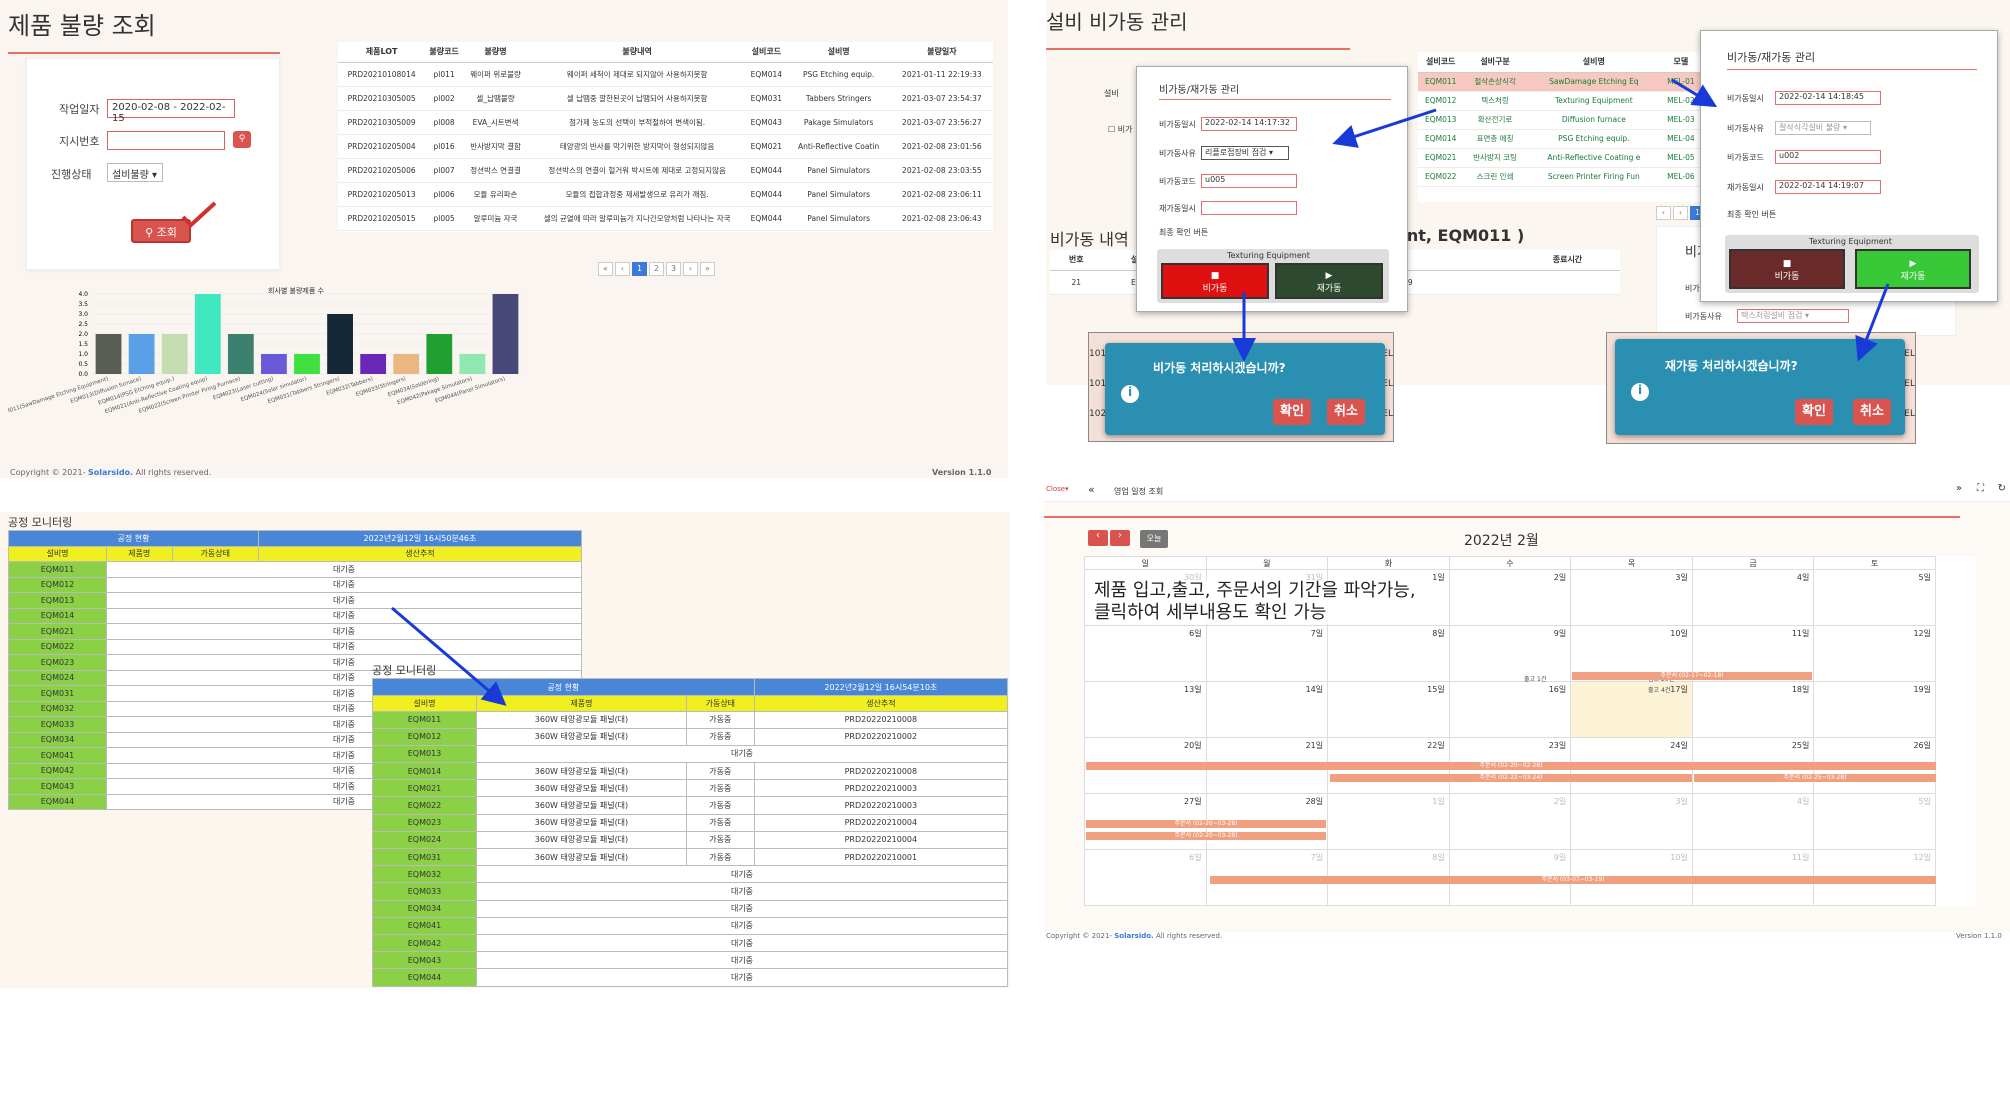  What do you see at coordinates (656, 269) in the screenshot?
I see `page-button: 2` at bounding box center [656, 269].